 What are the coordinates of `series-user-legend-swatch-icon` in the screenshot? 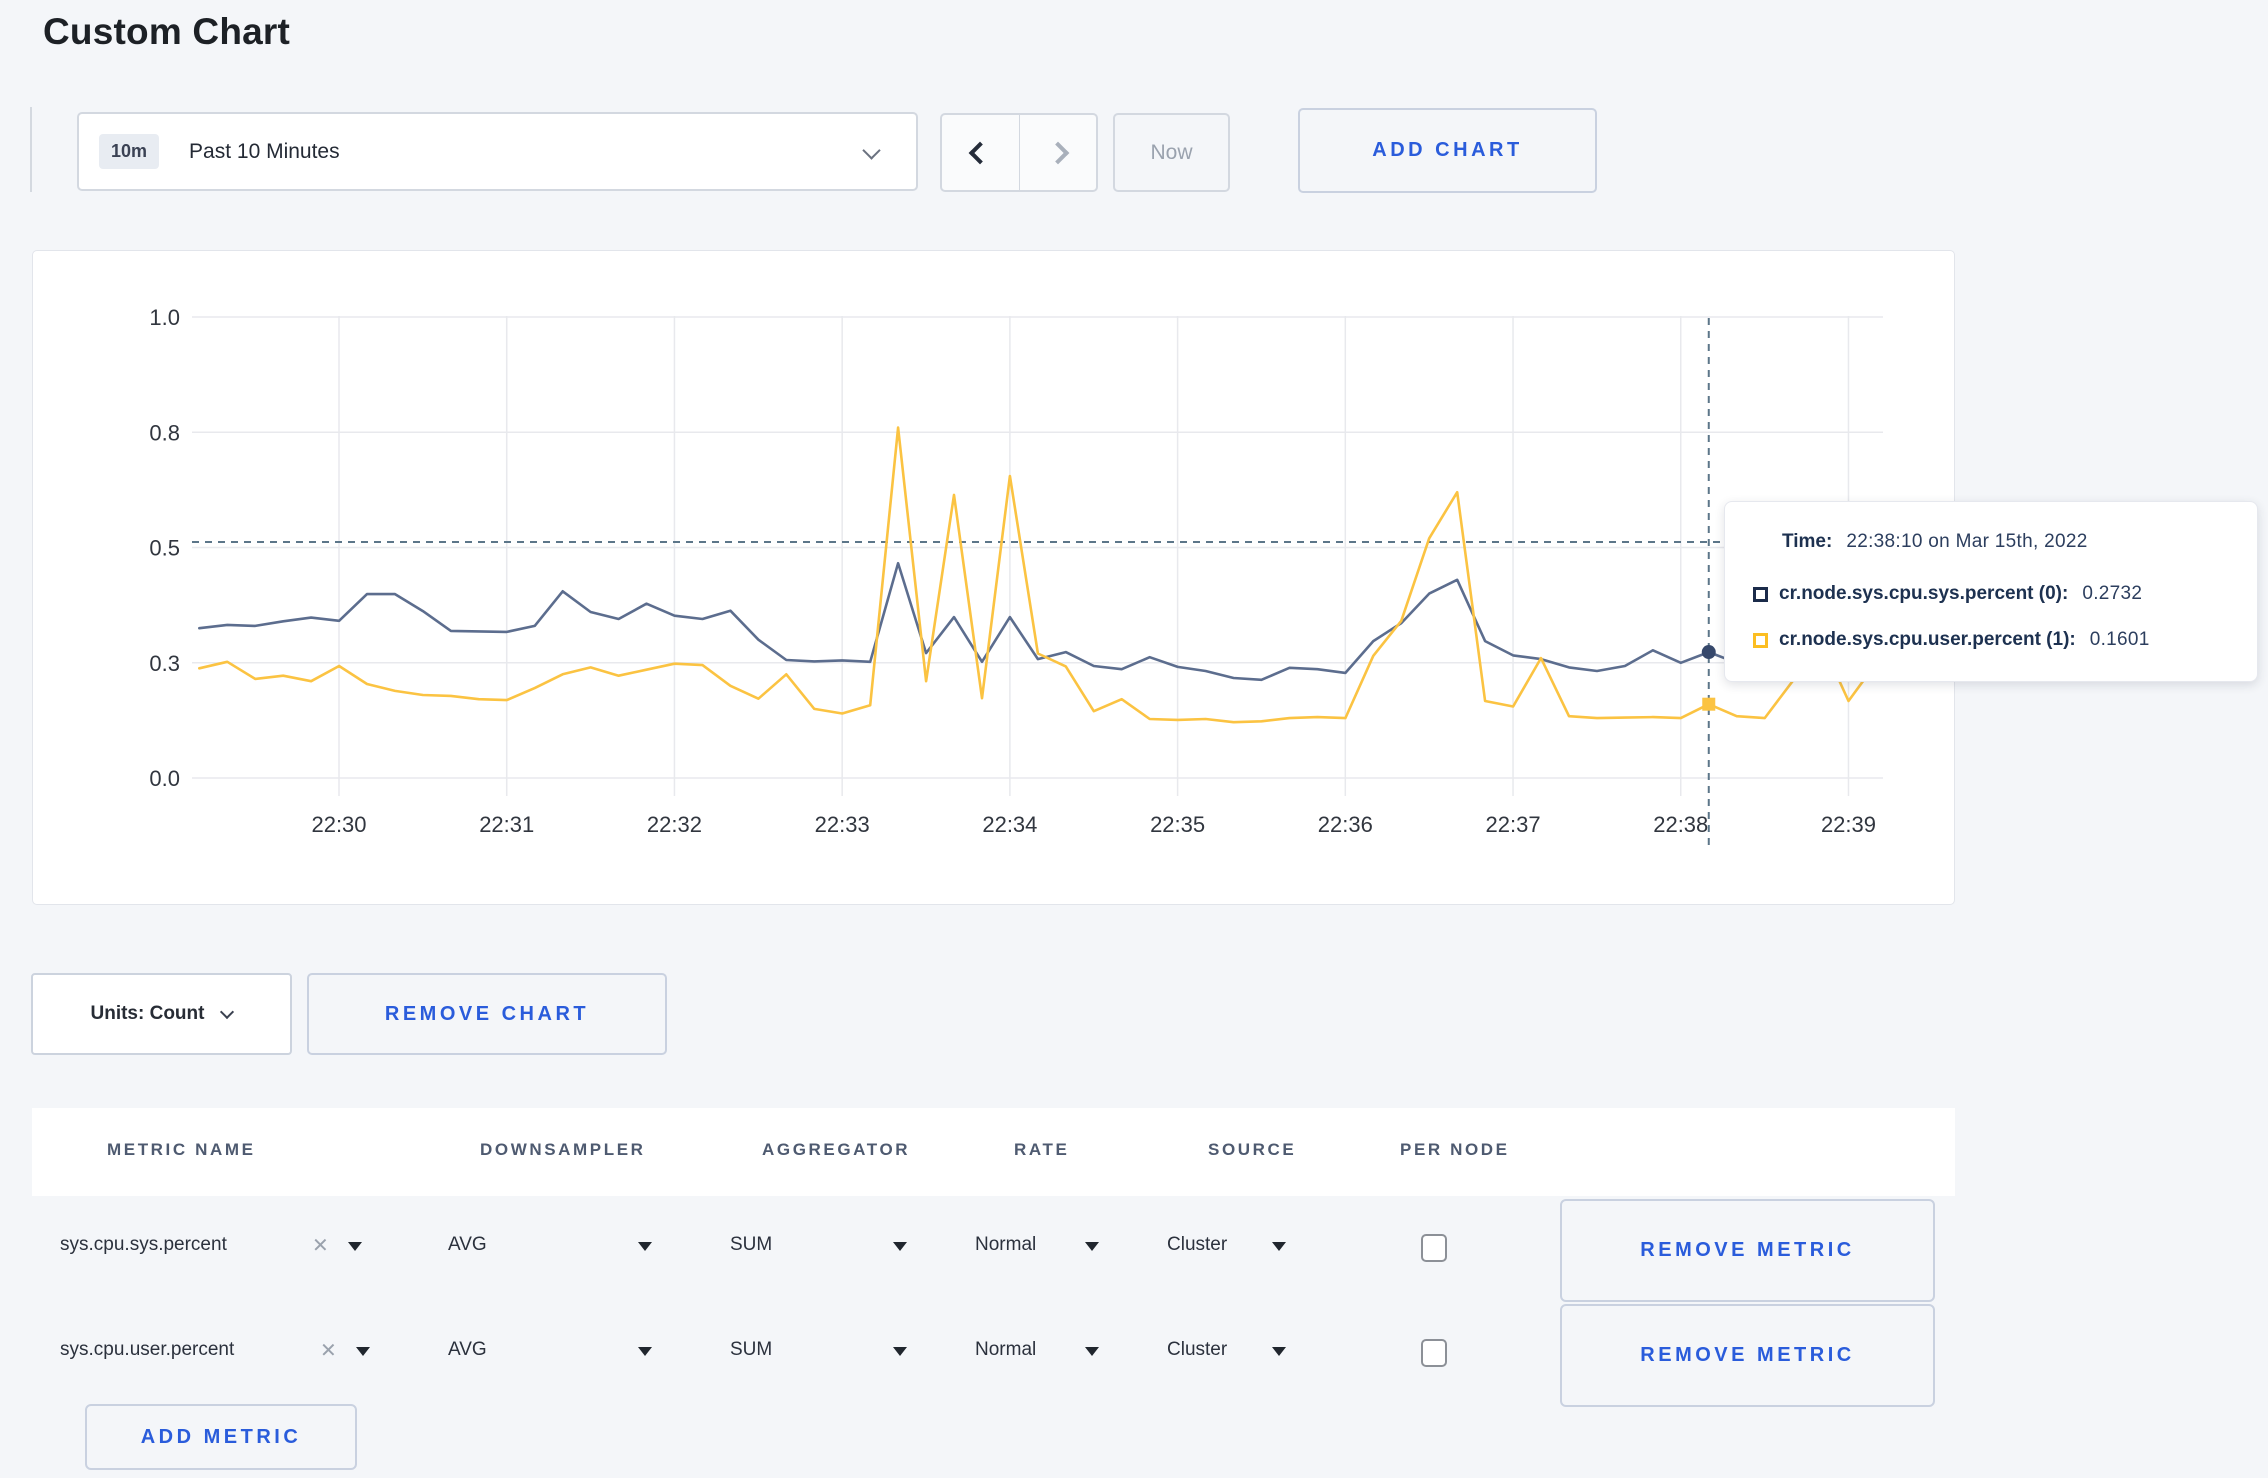 It's located at (1760, 640).